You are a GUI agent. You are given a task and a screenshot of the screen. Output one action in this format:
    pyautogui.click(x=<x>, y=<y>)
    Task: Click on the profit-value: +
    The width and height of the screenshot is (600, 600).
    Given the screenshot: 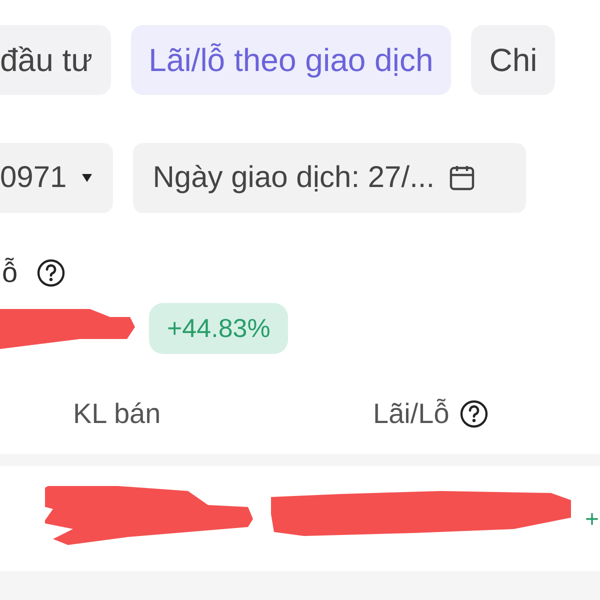 What is the action you would take?
    pyautogui.click(x=591, y=520)
    